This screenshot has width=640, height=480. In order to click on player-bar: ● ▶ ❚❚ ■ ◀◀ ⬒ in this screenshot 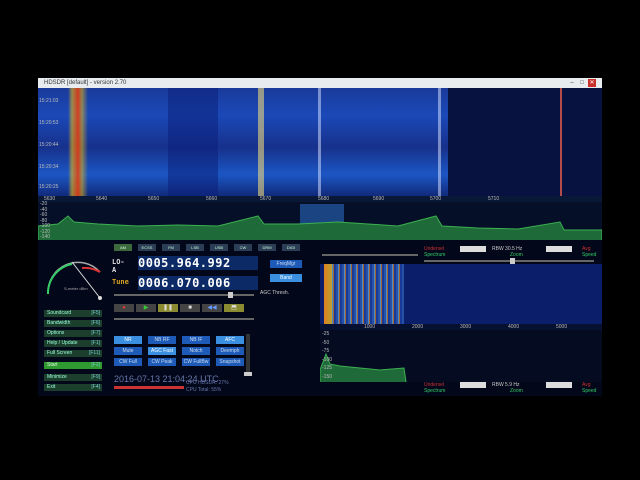, I will do `click(187, 309)`.